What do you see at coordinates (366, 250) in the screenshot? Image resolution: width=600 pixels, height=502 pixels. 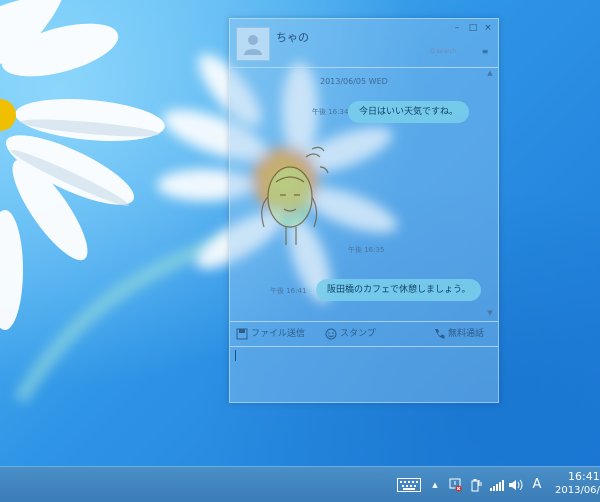 I see `message-time: 午後 16:35` at bounding box center [366, 250].